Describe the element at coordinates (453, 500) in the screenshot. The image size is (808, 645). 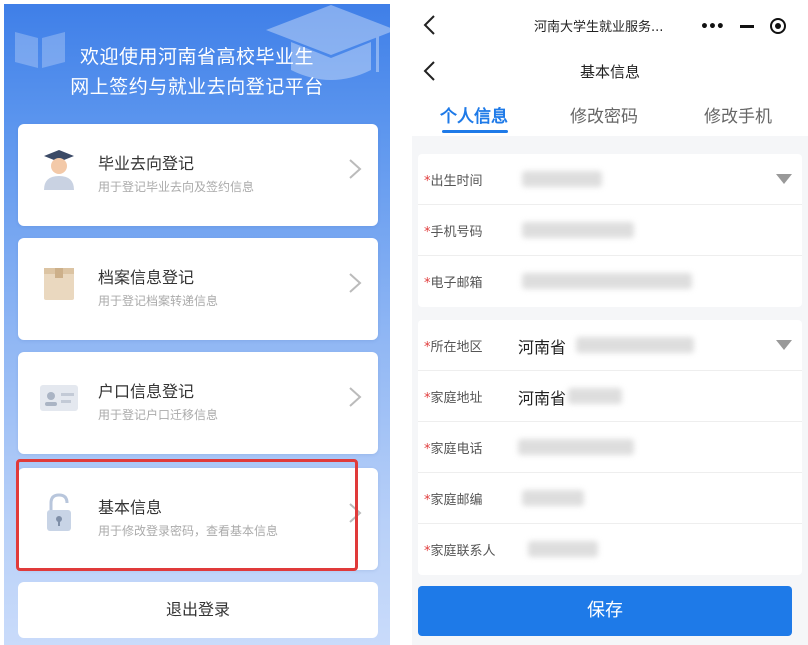
I see `field-label: *家庭邮编` at that location.